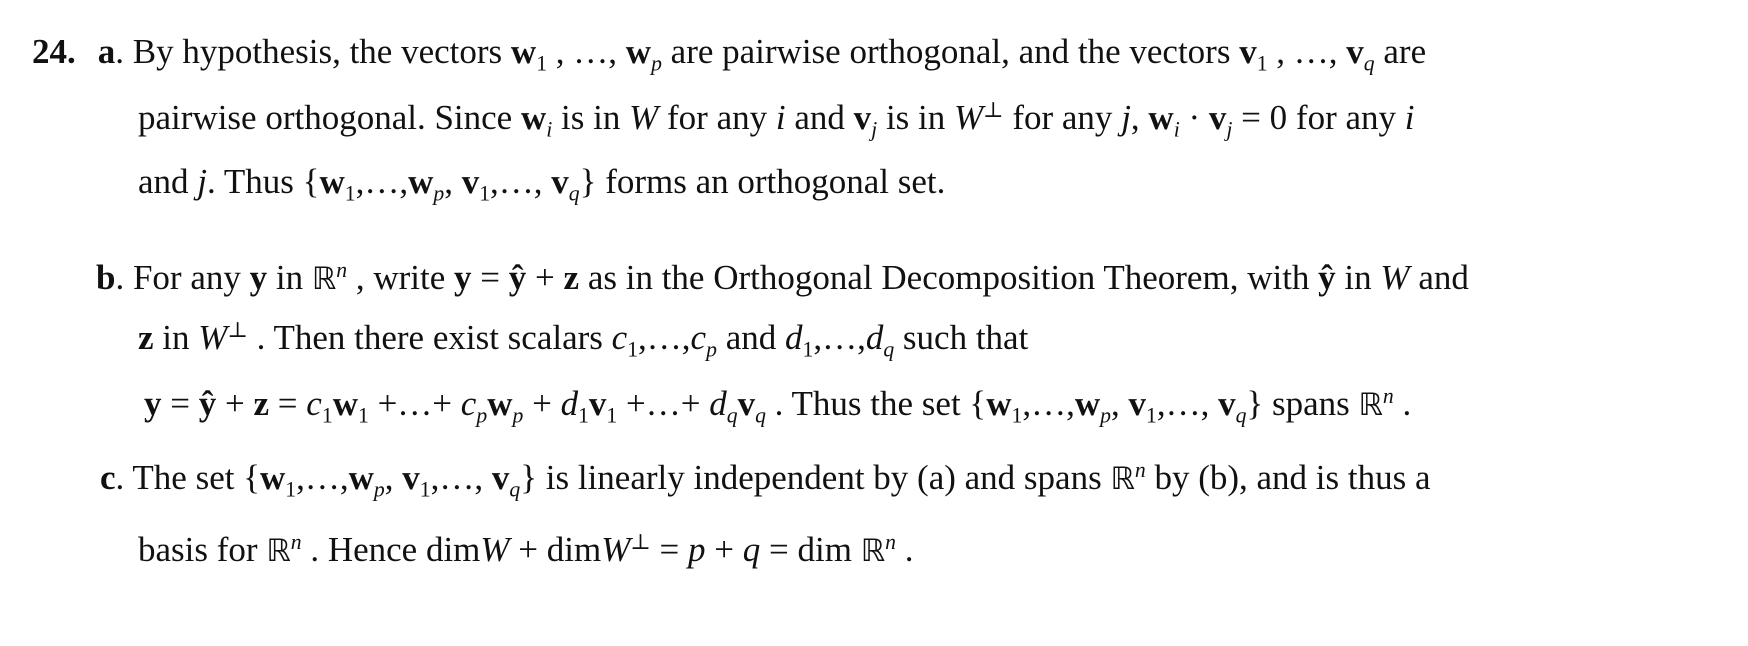 The height and width of the screenshot is (646, 1748). Describe the element at coordinates (106, 51) in the screenshot. I see `part-a-label: a` at that location.